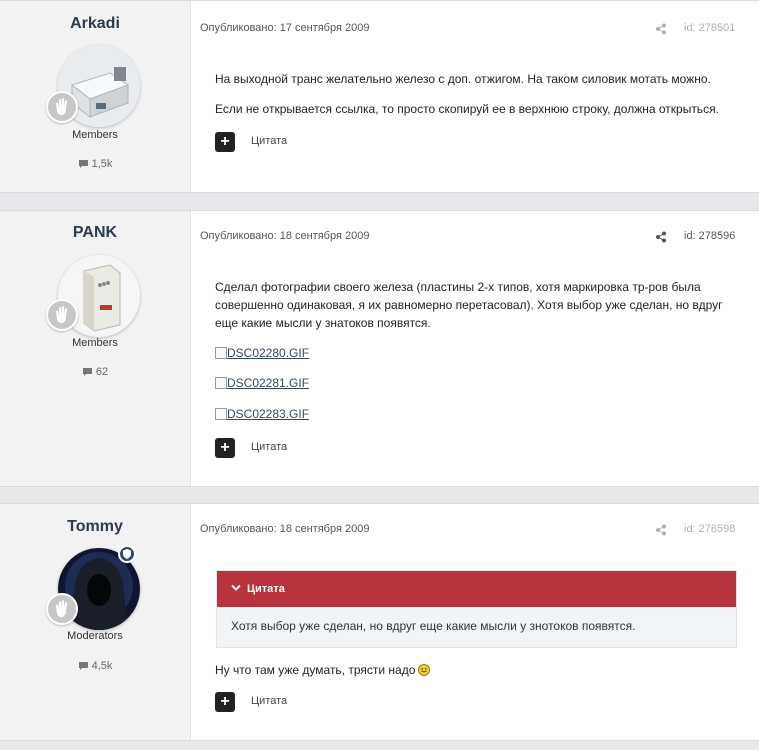  I want to click on post-text: еще какие мысли у знатоков появятся., so click(323, 323).